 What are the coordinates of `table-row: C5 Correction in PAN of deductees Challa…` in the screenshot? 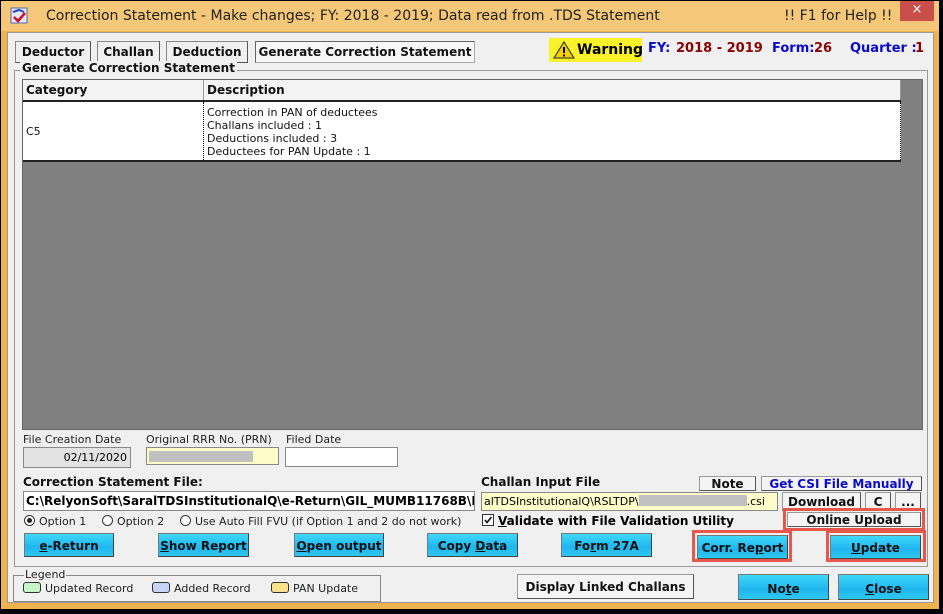 It's located at (462, 131).